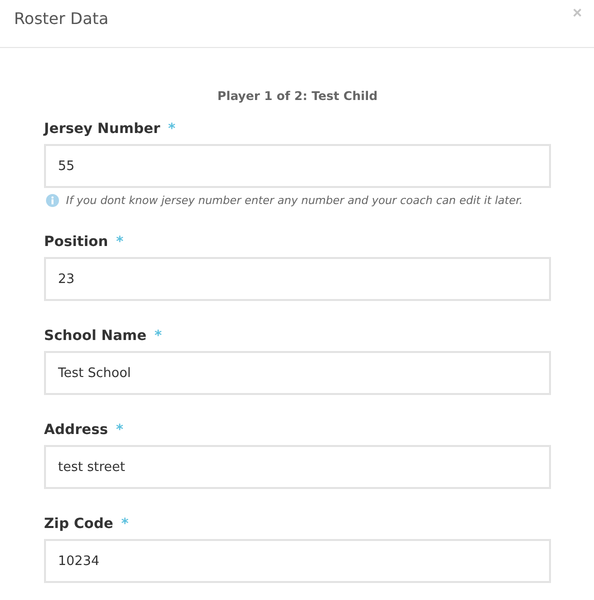  Describe the element at coordinates (95, 336) in the screenshot. I see `field-label: School Name` at that location.